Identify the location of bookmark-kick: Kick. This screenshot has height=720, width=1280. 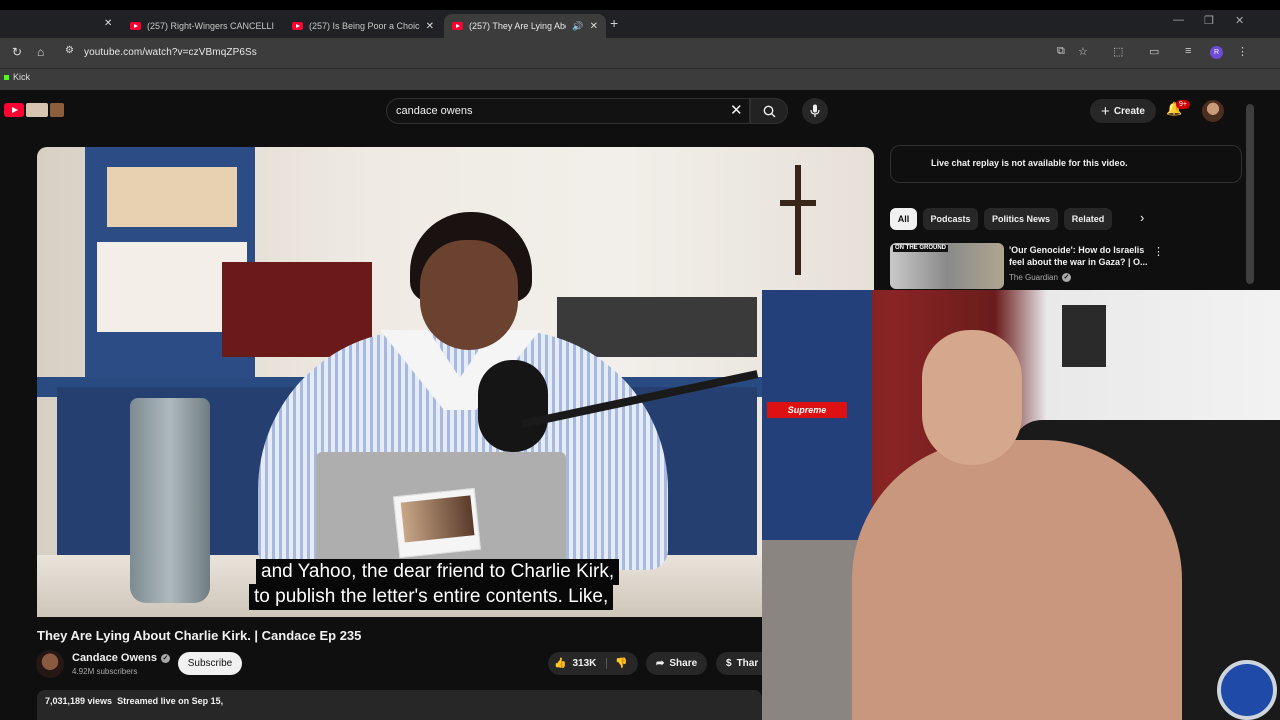
(17, 77).